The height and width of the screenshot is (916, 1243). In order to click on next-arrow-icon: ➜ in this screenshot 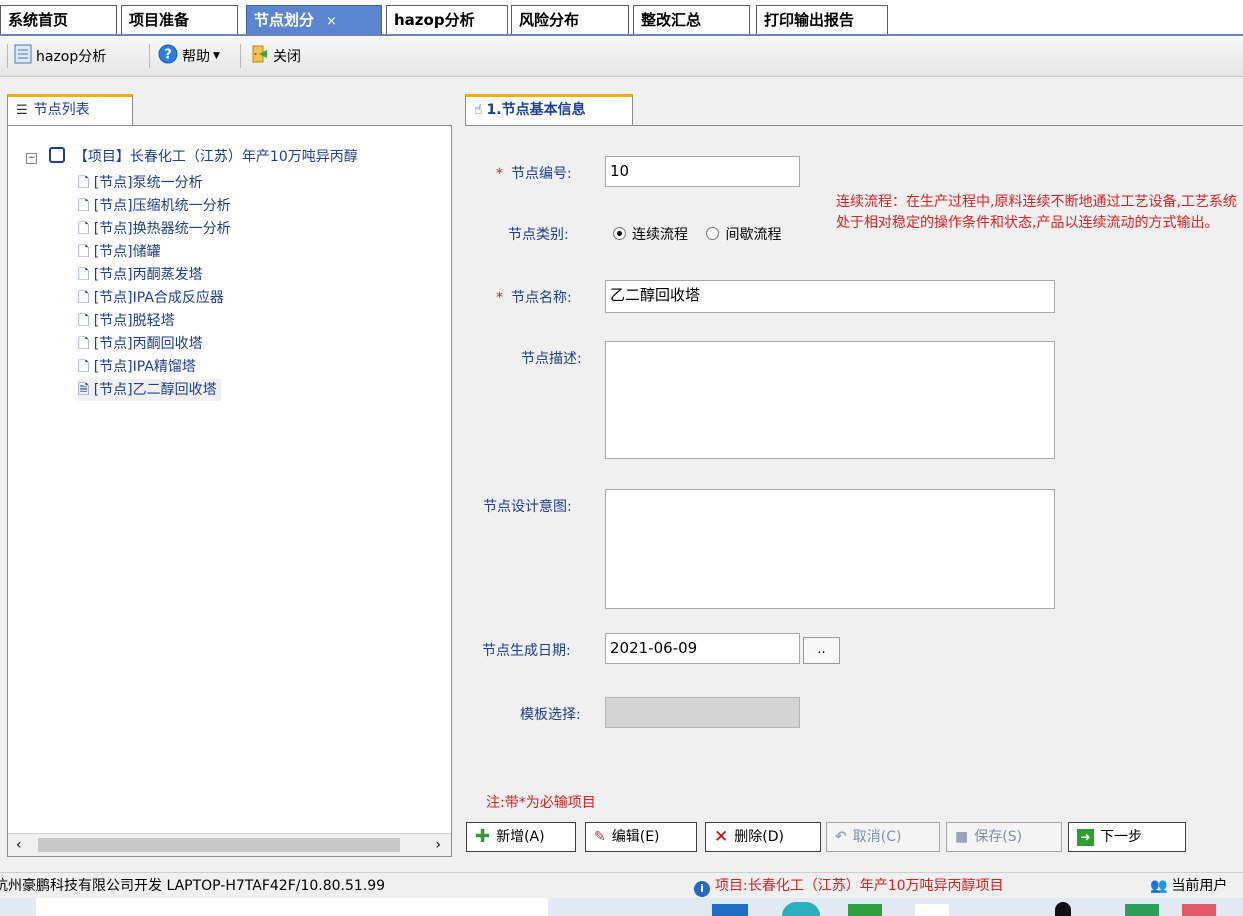, I will do `click(1085, 837)`.